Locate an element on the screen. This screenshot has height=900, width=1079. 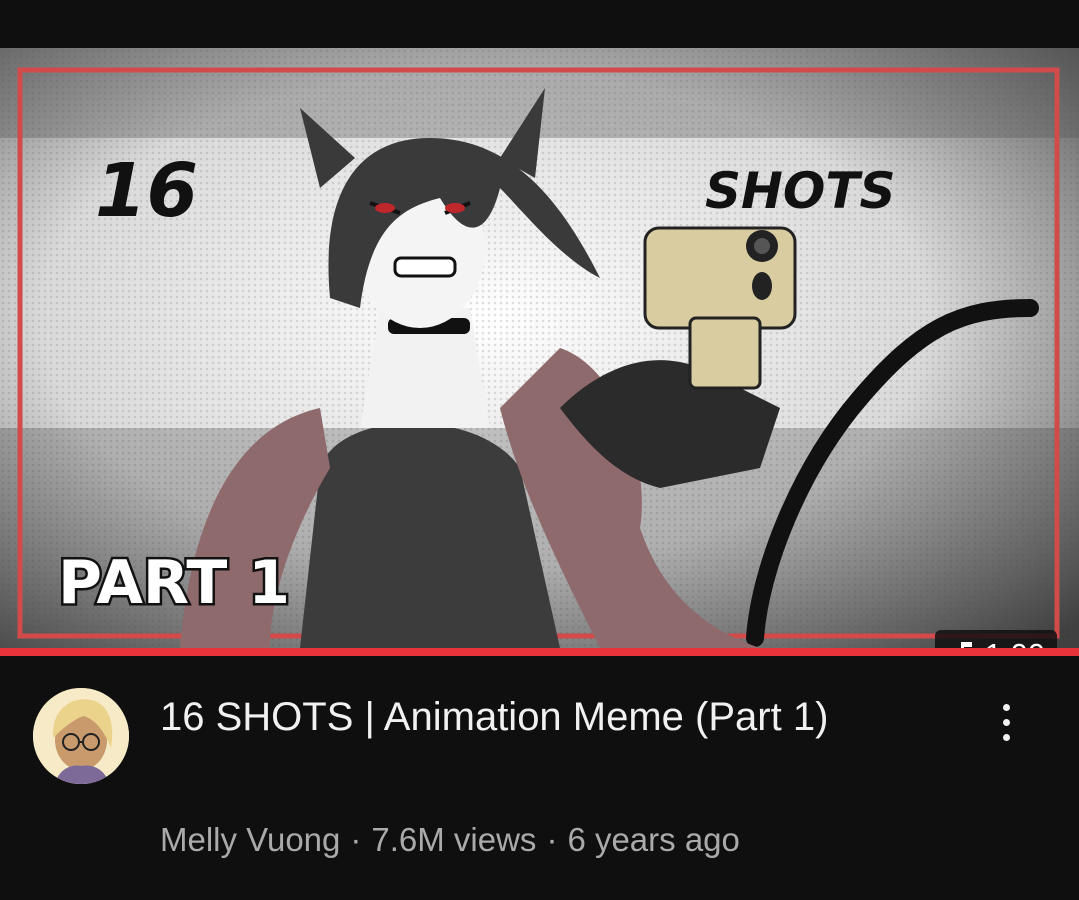
channel-avatar is located at coordinates (81, 736).